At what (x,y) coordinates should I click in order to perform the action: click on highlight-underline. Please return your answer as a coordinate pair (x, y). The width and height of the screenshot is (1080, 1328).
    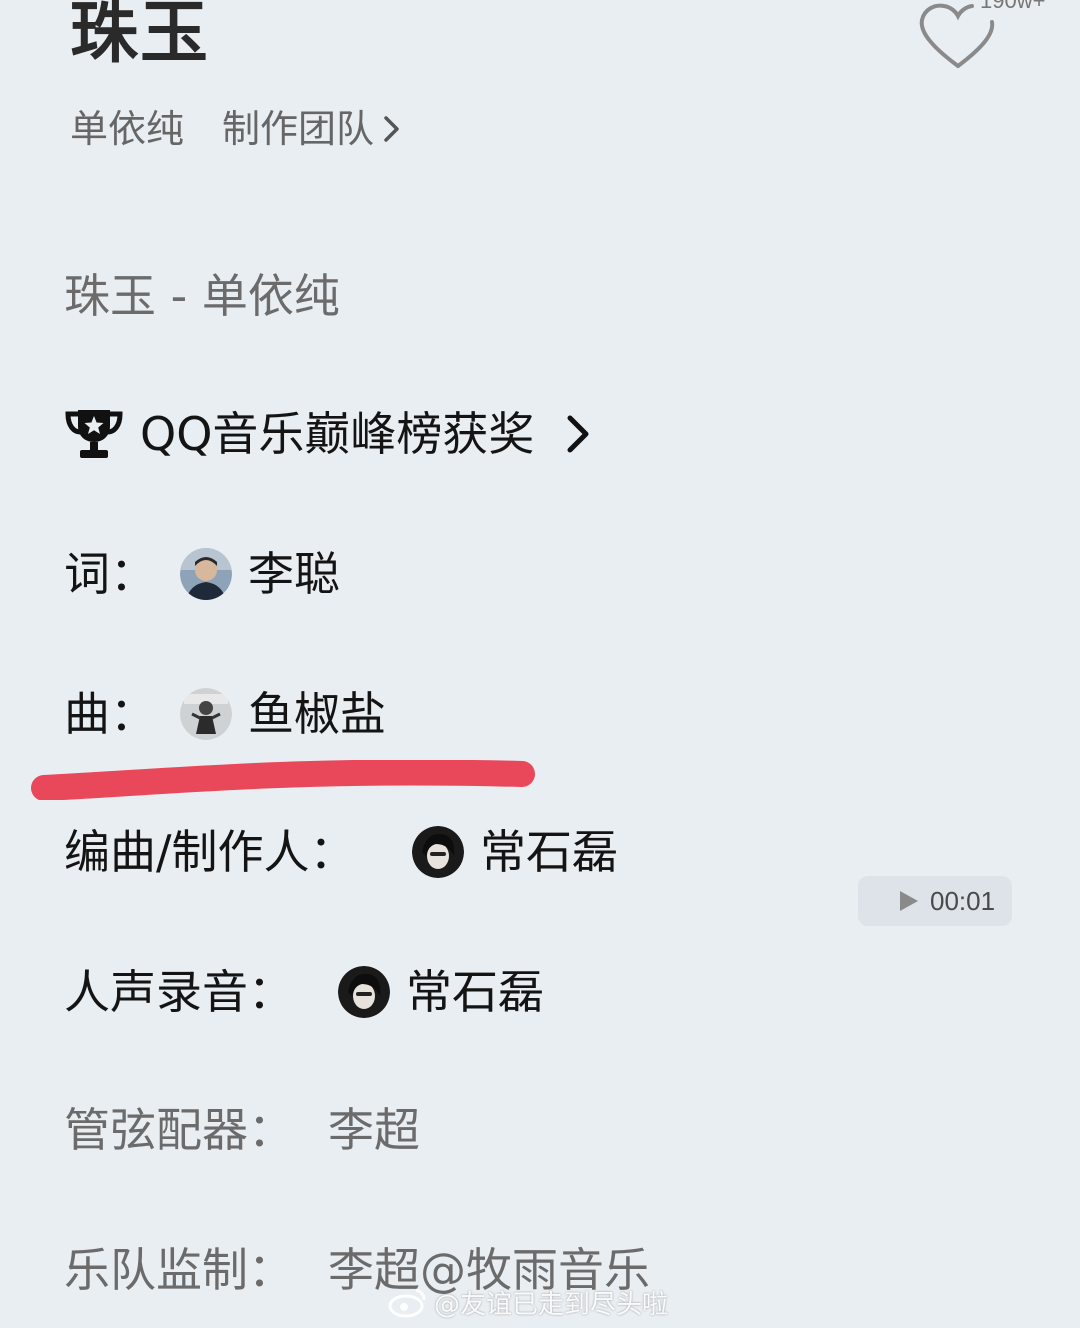
    Looking at the image, I should click on (283, 780).